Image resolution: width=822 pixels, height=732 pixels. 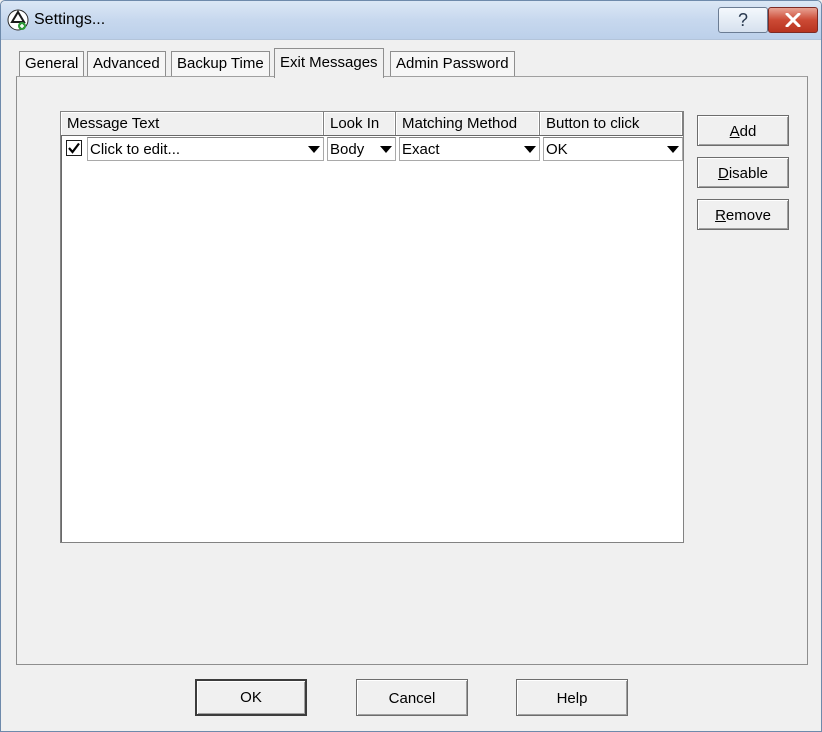 I want to click on look-in-combo: Body, so click(x=361, y=149).